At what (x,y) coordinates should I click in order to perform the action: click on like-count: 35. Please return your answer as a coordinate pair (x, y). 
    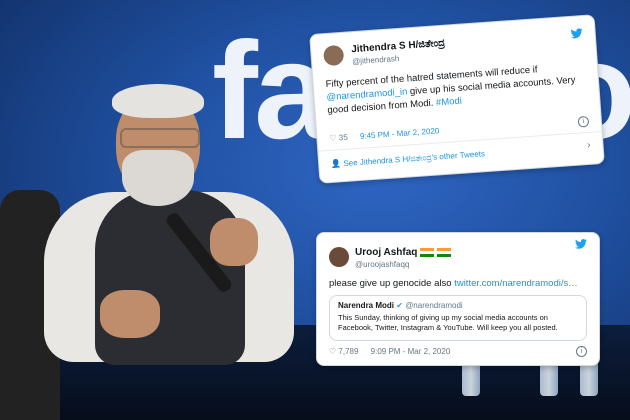
    Looking at the image, I should click on (344, 138).